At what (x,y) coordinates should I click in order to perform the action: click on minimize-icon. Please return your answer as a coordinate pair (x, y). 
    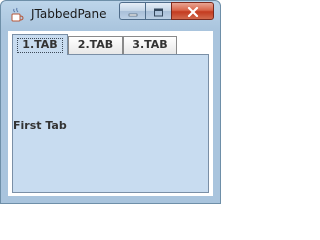
    Looking at the image, I should click on (133, 11).